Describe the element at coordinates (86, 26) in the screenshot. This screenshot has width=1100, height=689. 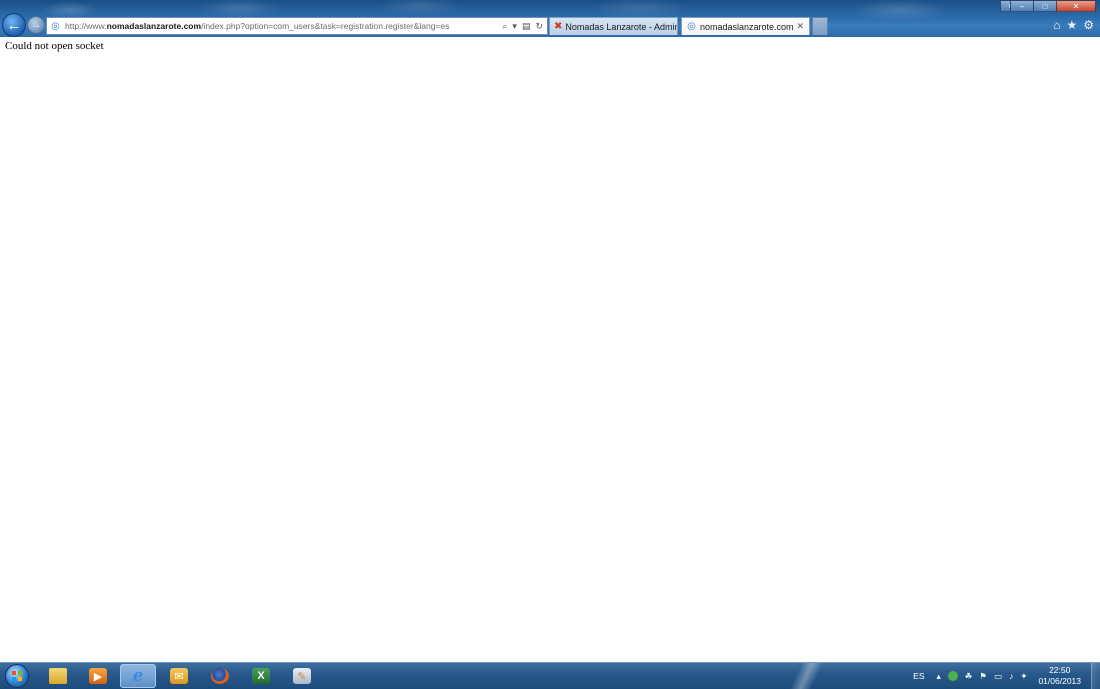
I see `url-prefix: http://www.` at that location.